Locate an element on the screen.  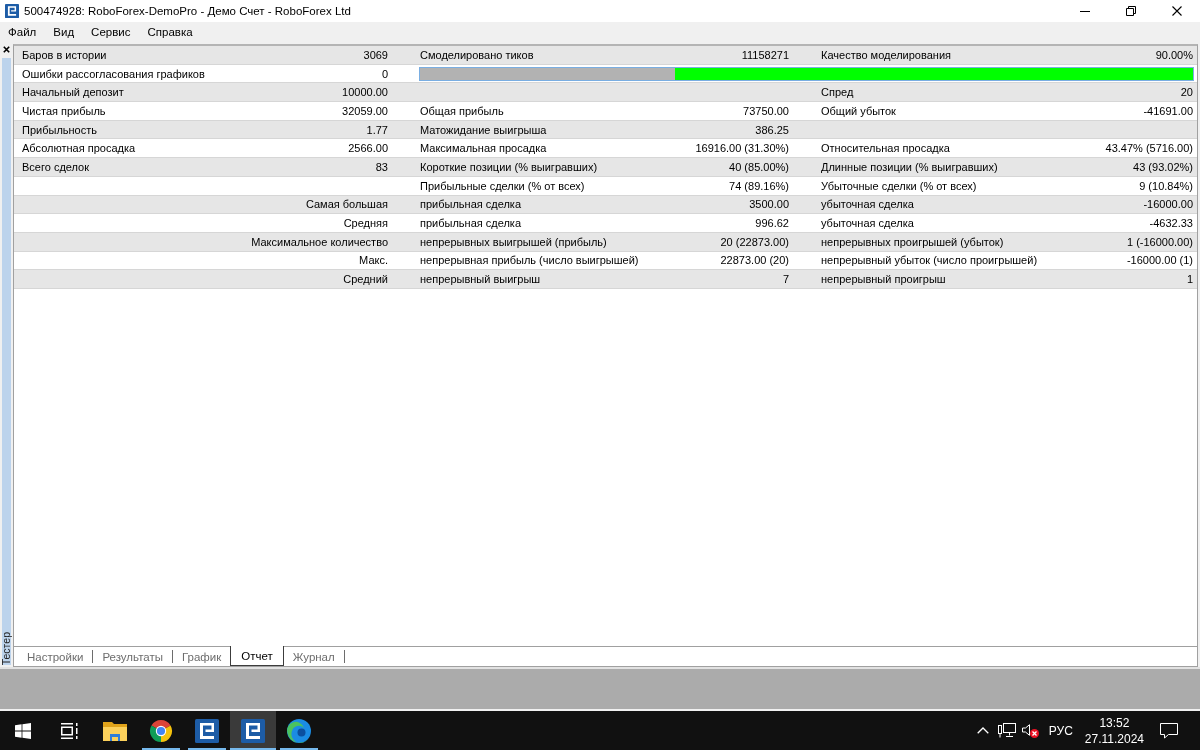
stat-value: 20 is located at coordinates (1186, 92).